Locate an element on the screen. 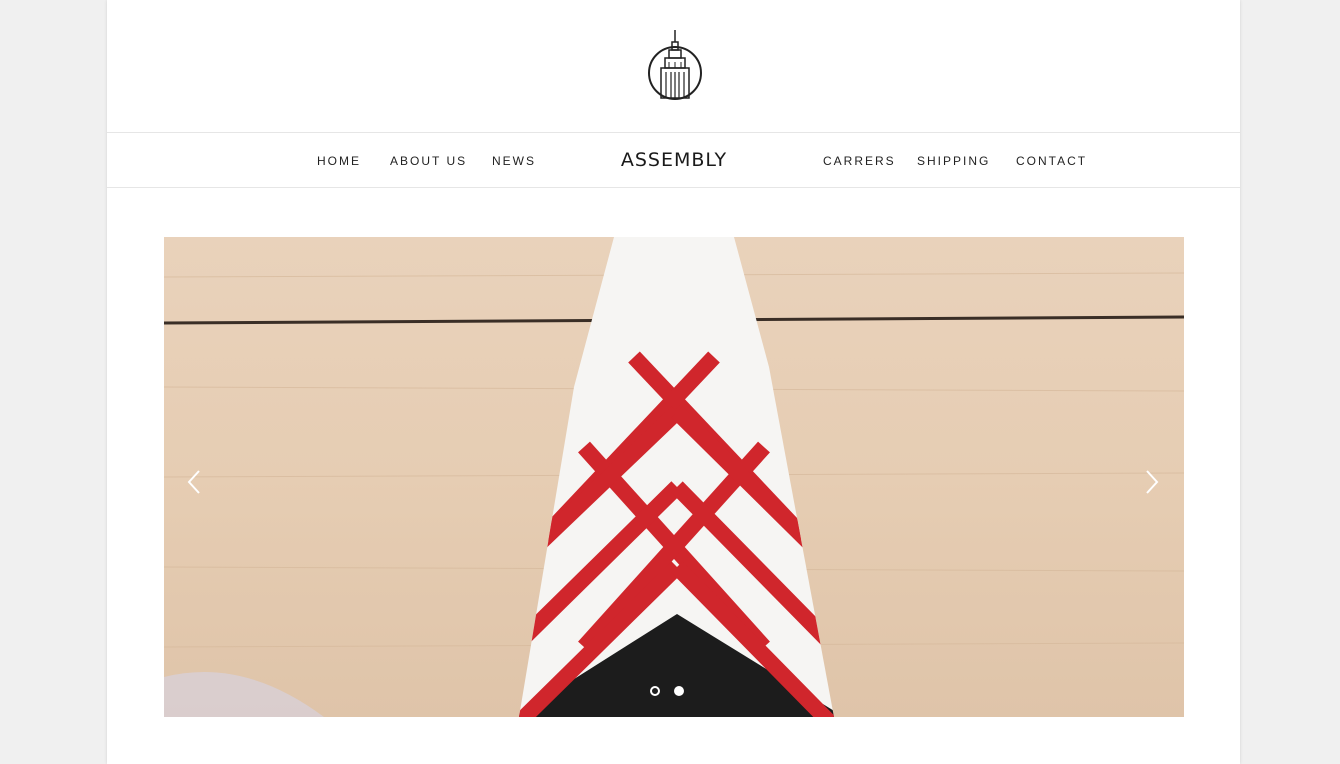 Image resolution: width=1340 pixels, height=764 pixels. nav-careers: CARRERS is located at coordinates (859, 161).